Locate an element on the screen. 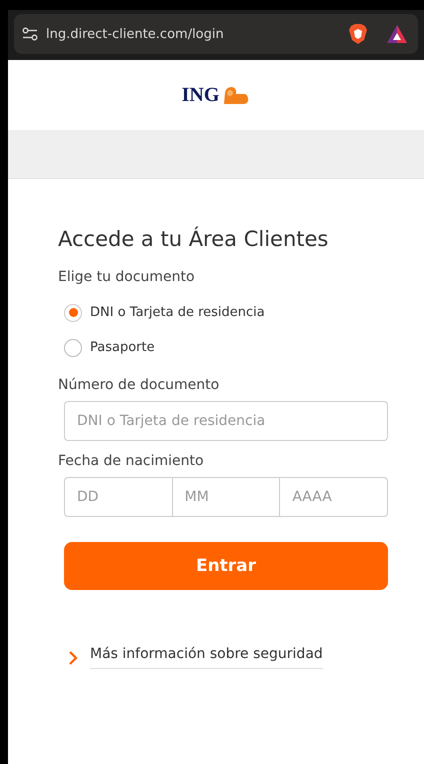 The image size is (424, 764). input-field: MM is located at coordinates (226, 497).